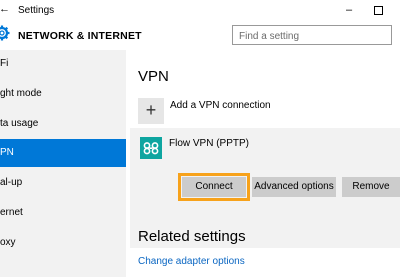 This screenshot has width=400, height=277. What do you see at coordinates (263, 112) in the screenshot?
I see `add-vpn-connection-button: + Add a VPN connection` at bounding box center [263, 112].